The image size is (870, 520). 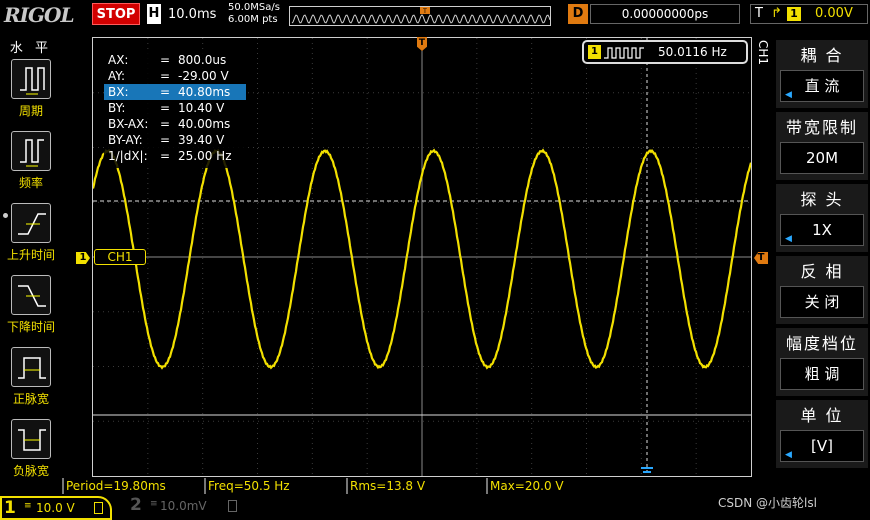 What do you see at coordinates (274, 486) in the screenshot?
I see `measurement-item: Freq=50.5 Hz` at bounding box center [274, 486].